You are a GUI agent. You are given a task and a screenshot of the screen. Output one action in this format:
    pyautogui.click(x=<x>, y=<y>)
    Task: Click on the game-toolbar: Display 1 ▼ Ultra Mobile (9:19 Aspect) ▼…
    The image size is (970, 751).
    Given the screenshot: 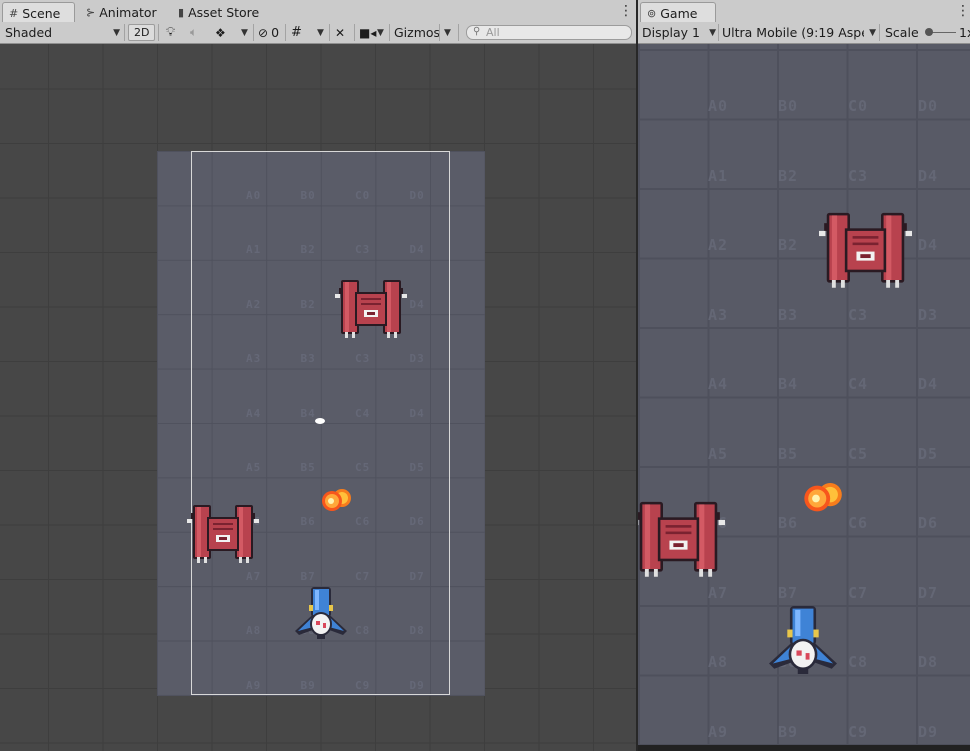 What is the action you would take?
    pyautogui.click(x=804, y=33)
    